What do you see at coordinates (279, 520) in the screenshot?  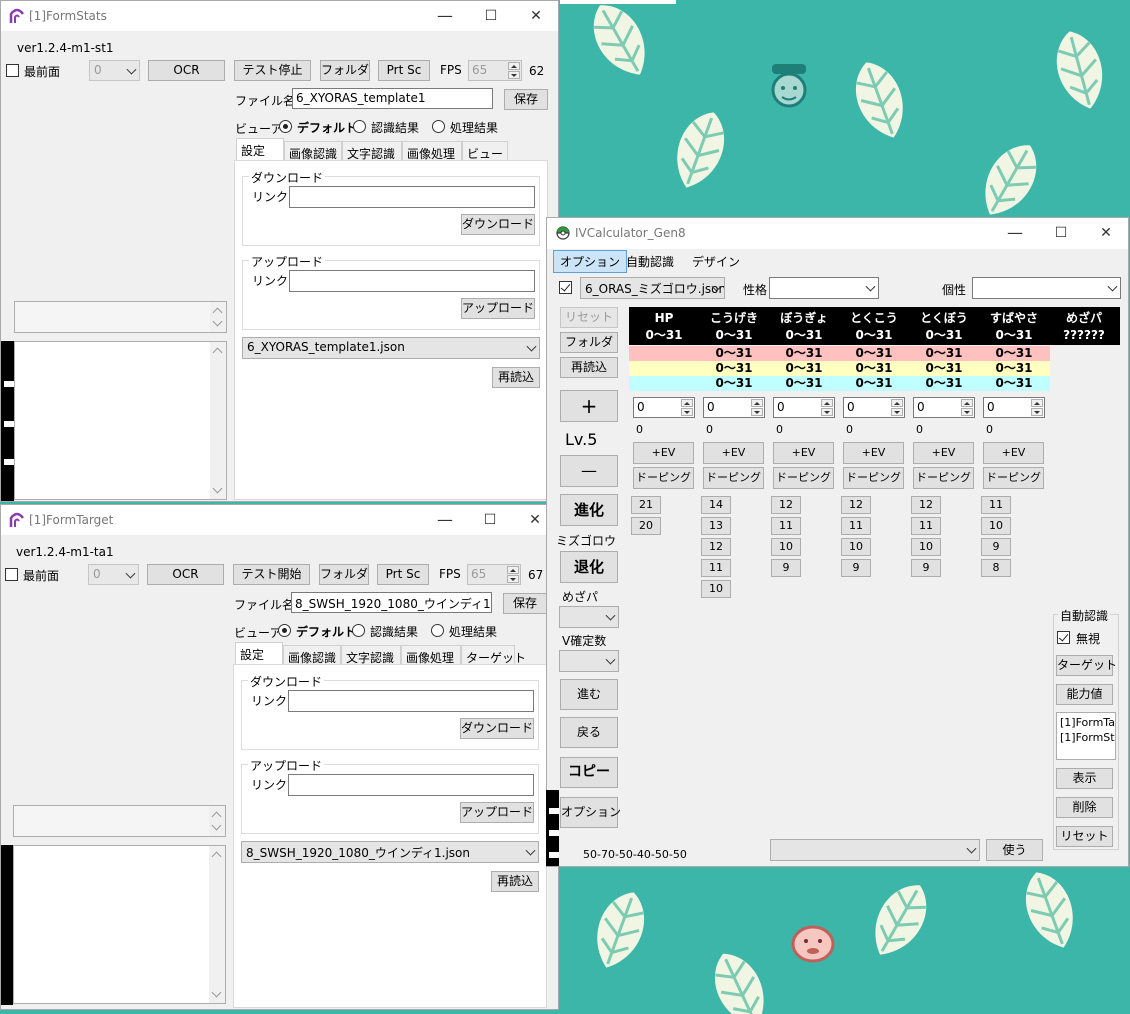 I see `title-bar: [1]FormTarget — ☐ ✕` at bounding box center [279, 520].